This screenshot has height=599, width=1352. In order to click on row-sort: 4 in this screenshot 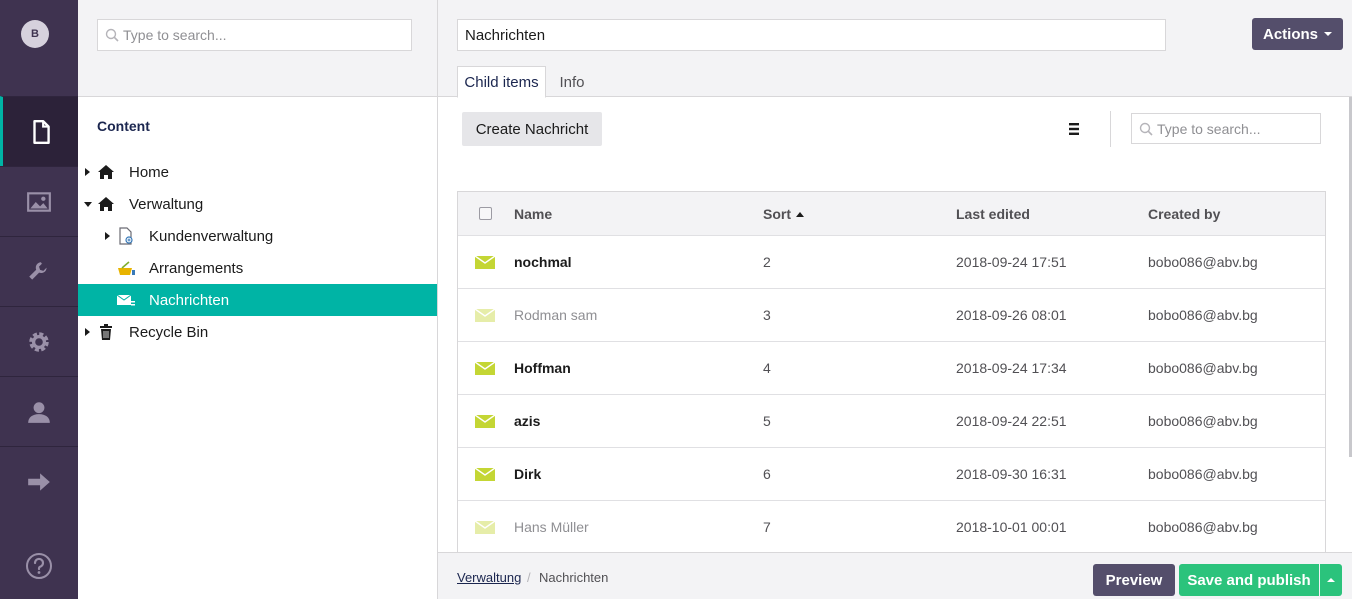, I will do `click(767, 368)`.